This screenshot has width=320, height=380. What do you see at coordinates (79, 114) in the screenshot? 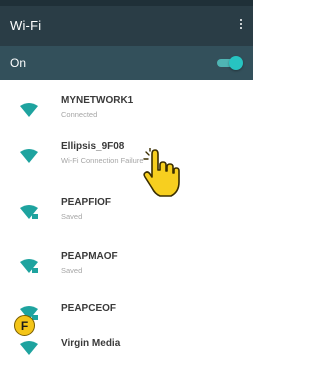
I see `network-status: Connected` at bounding box center [79, 114].